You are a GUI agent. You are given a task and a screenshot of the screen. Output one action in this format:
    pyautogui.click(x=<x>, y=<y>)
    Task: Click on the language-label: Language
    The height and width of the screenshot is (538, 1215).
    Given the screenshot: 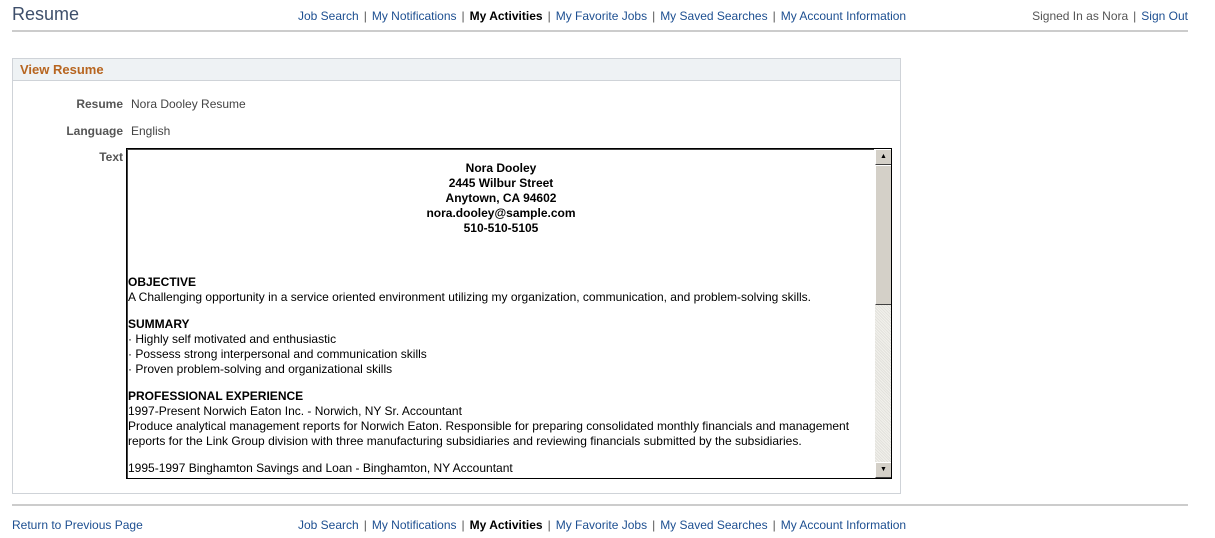 What is the action you would take?
    pyautogui.click(x=94, y=131)
    